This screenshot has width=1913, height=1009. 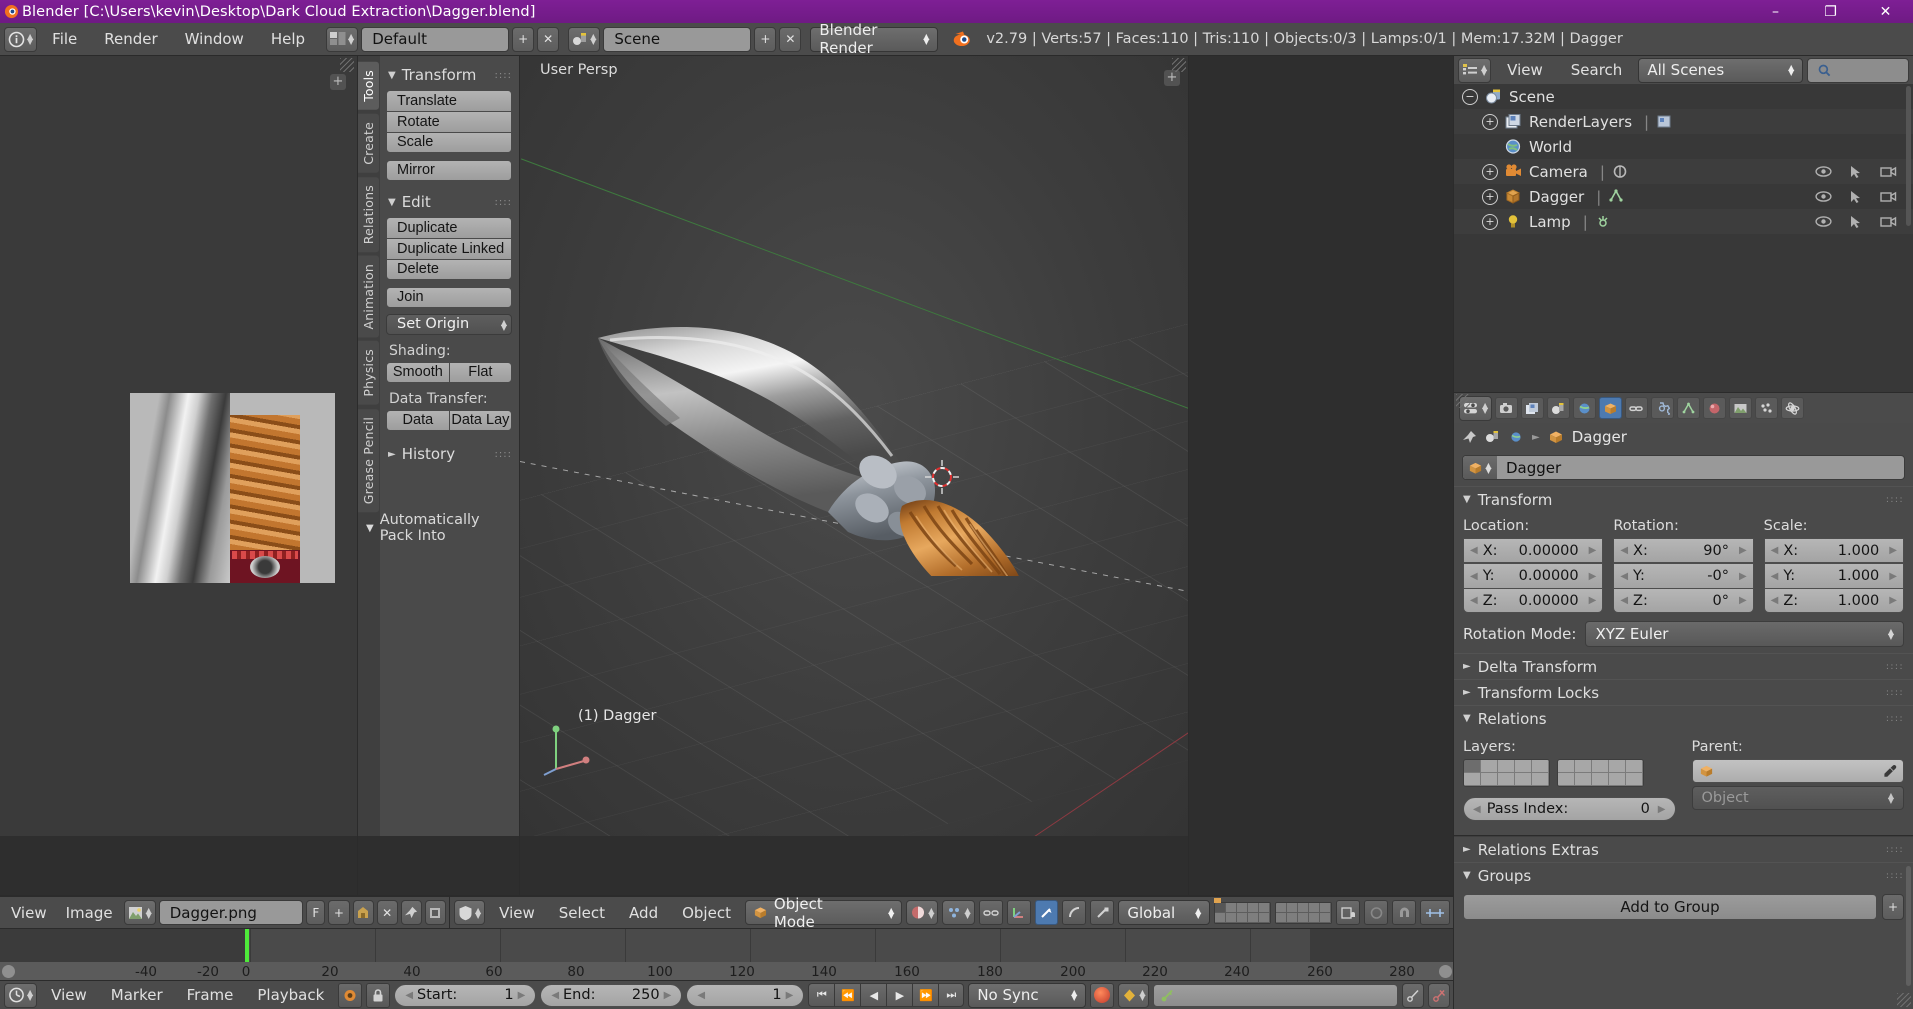 What do you see at coordinates (1506, 773) in the screenshot?
I see `layer-block-first` at bounding box center [1506, 773].